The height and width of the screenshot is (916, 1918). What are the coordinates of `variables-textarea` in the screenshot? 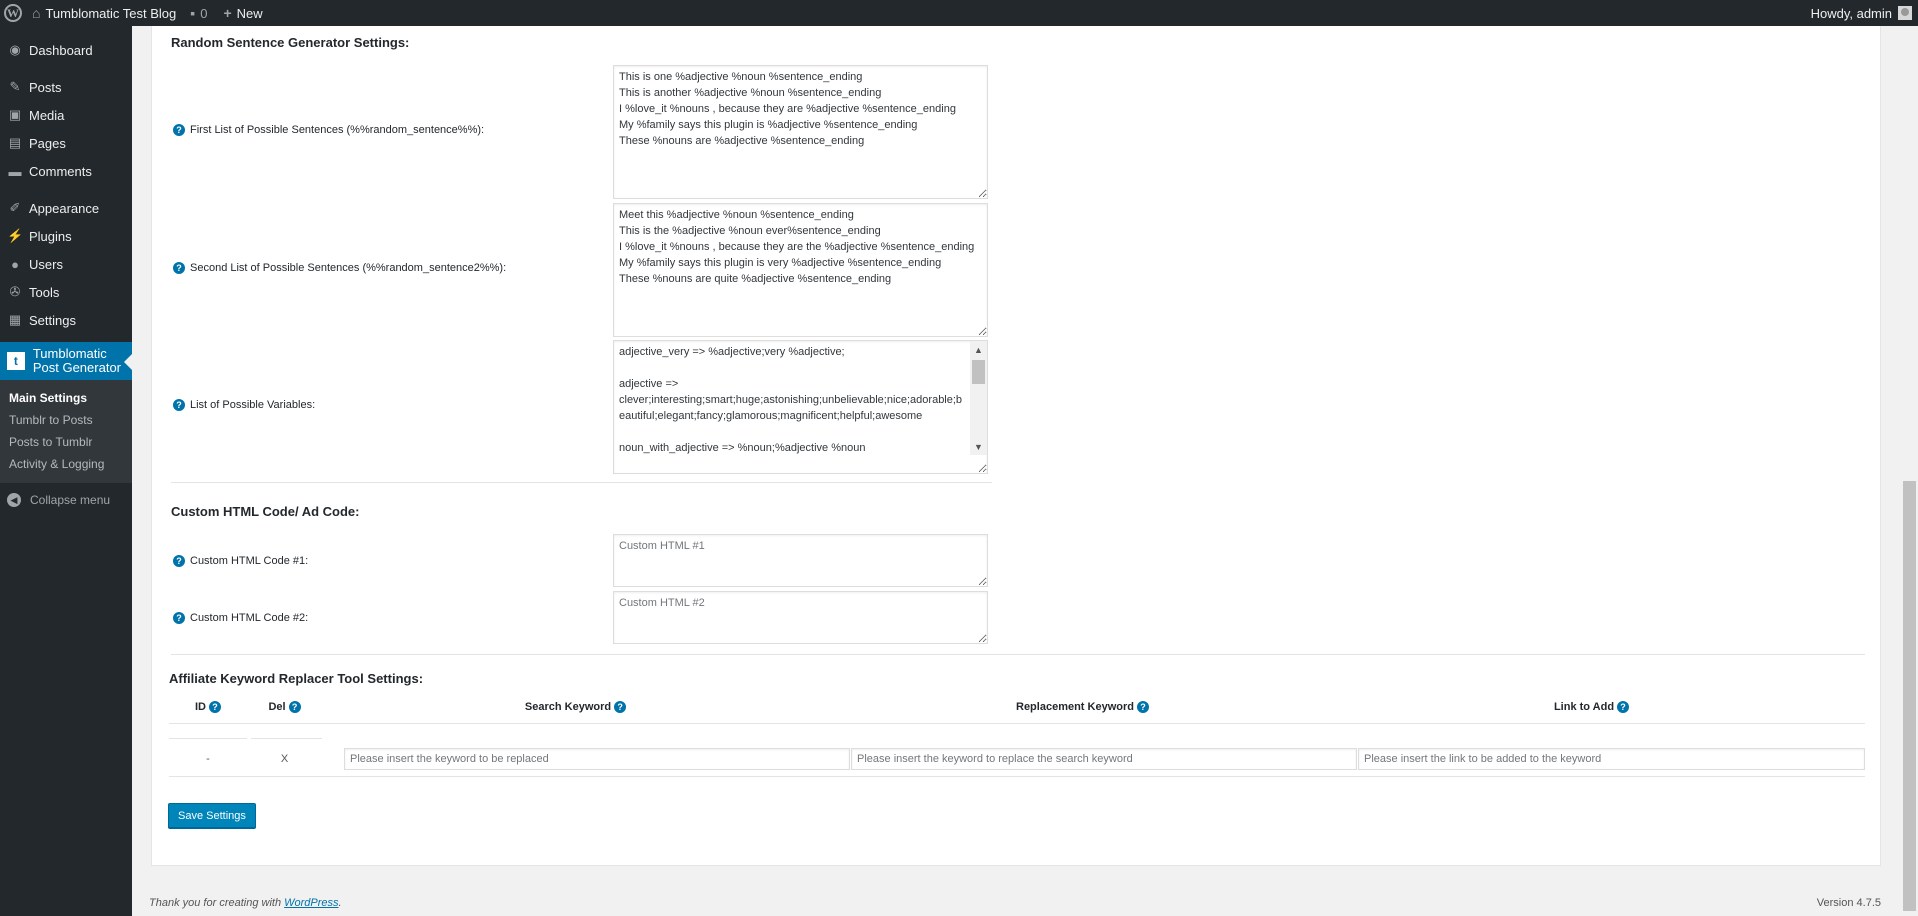 It's located at (800, 407).